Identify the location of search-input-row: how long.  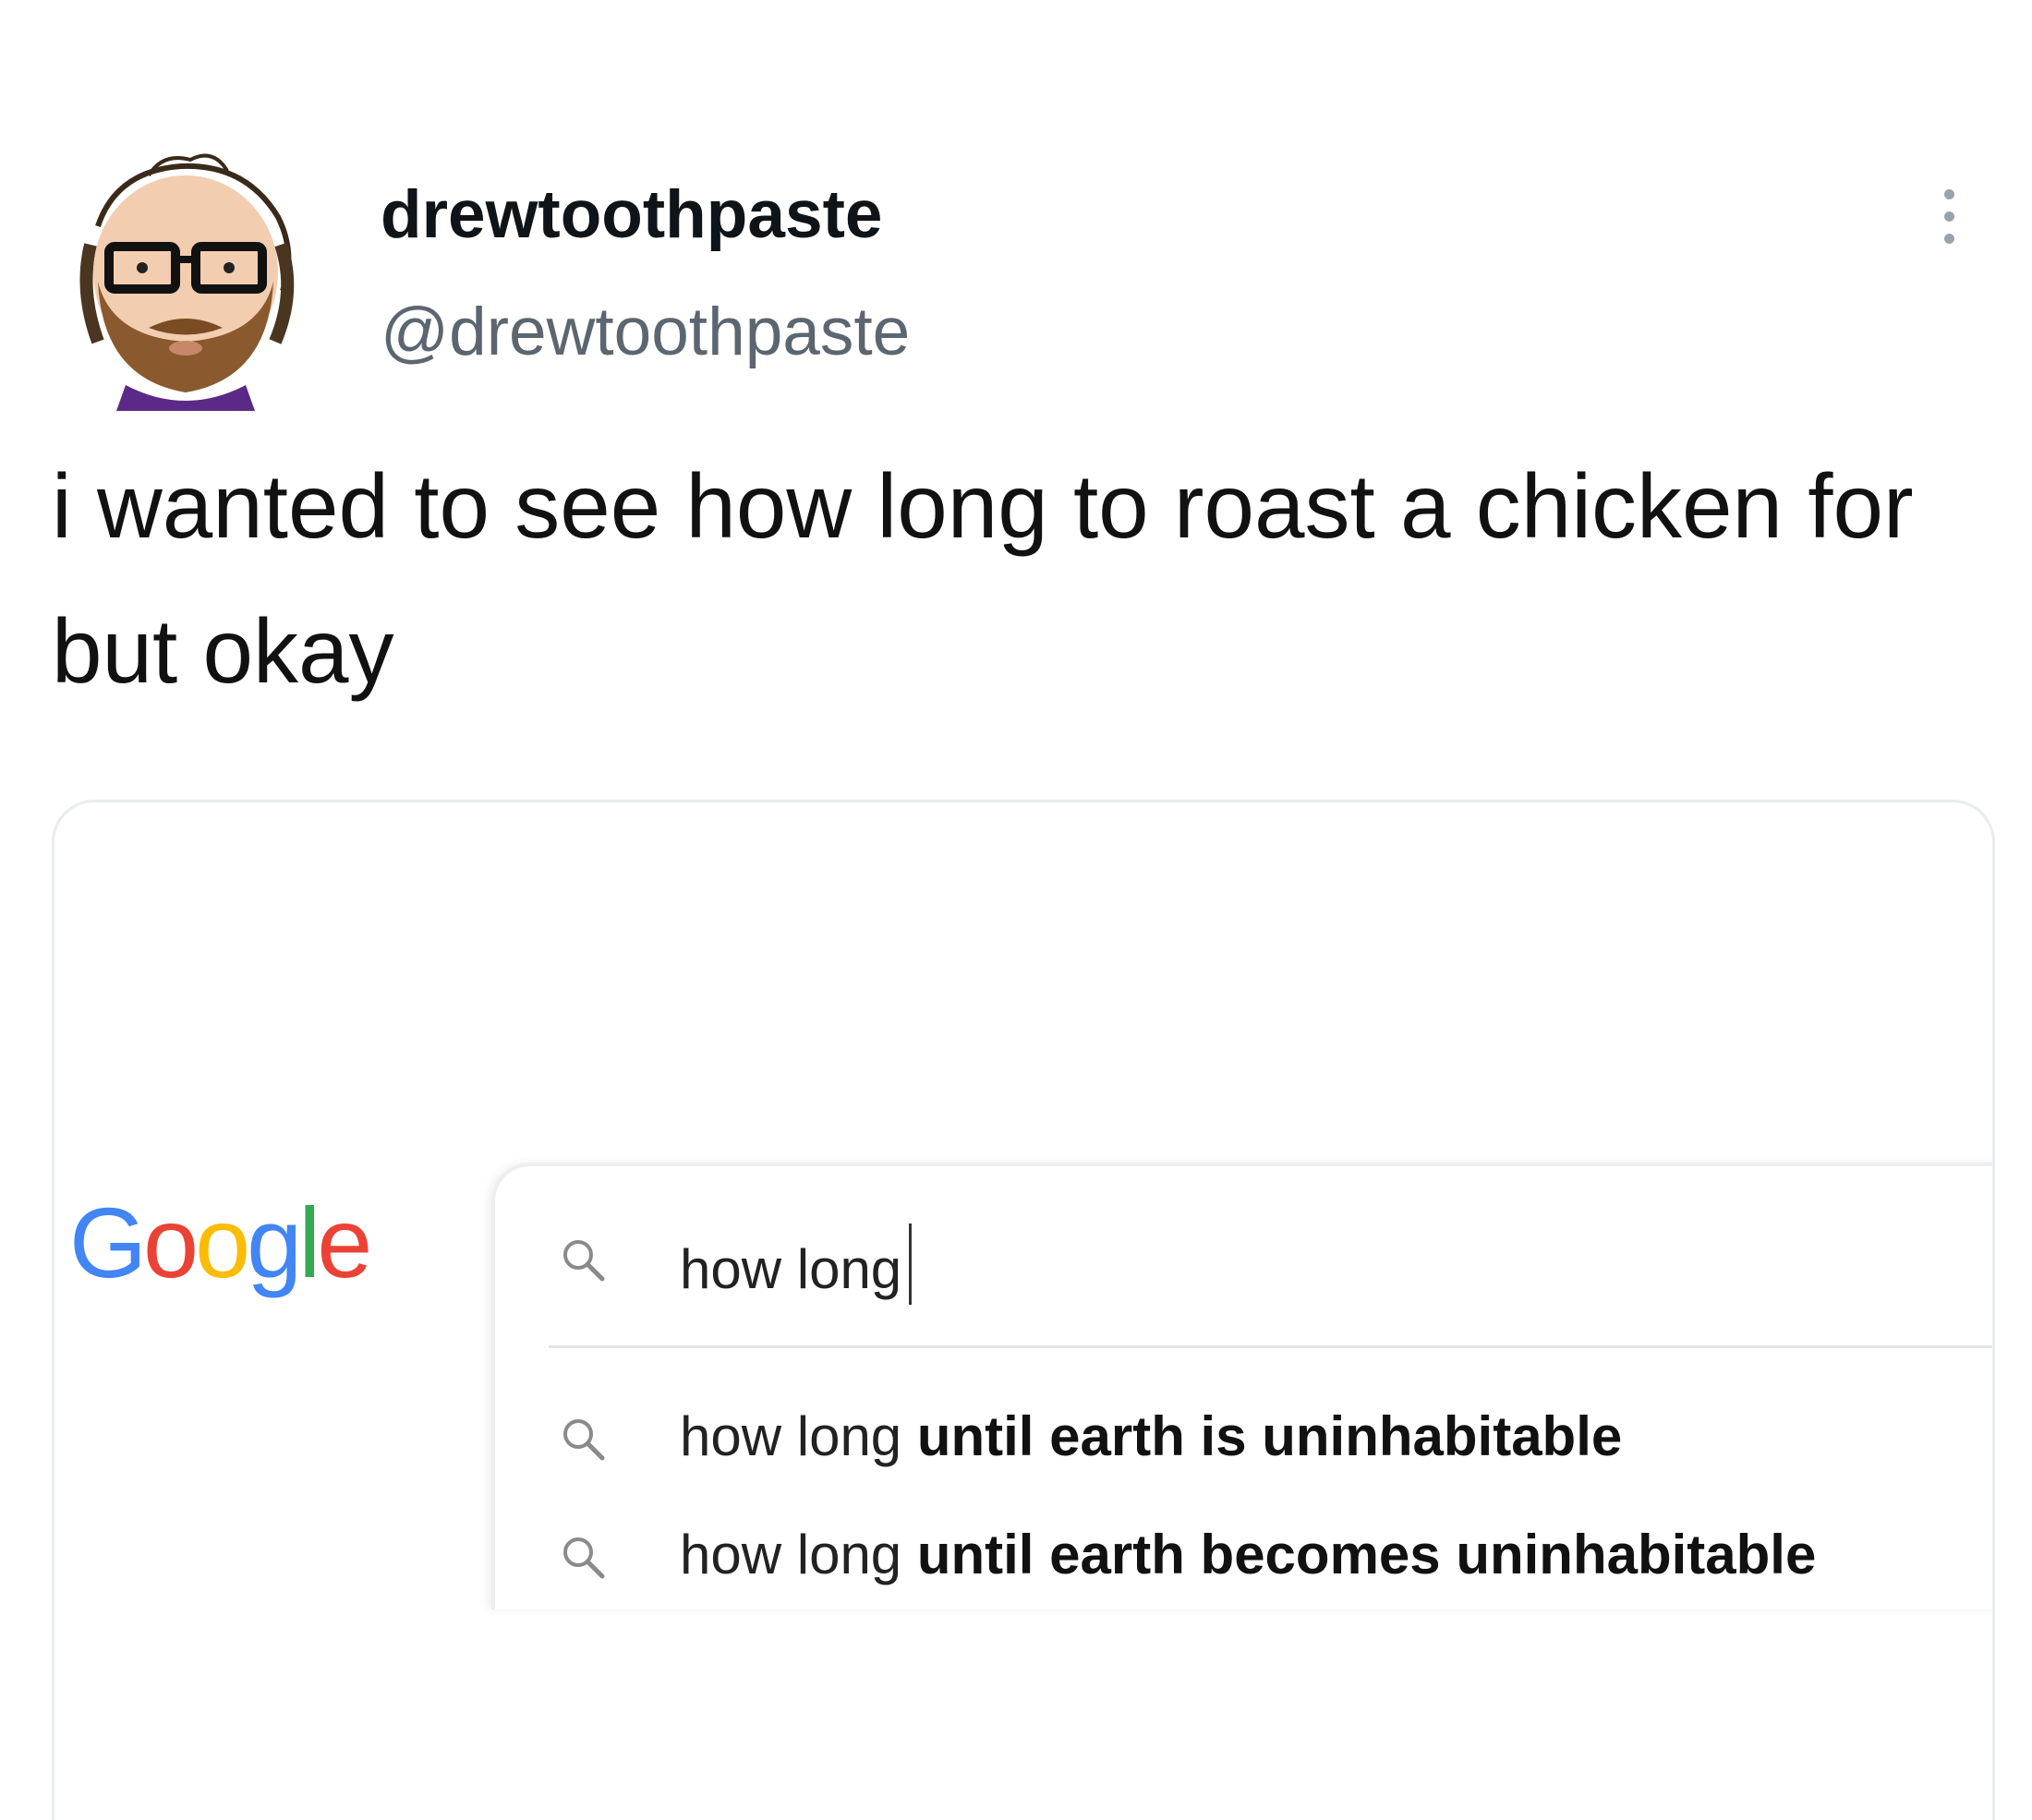
(1243, 1258).